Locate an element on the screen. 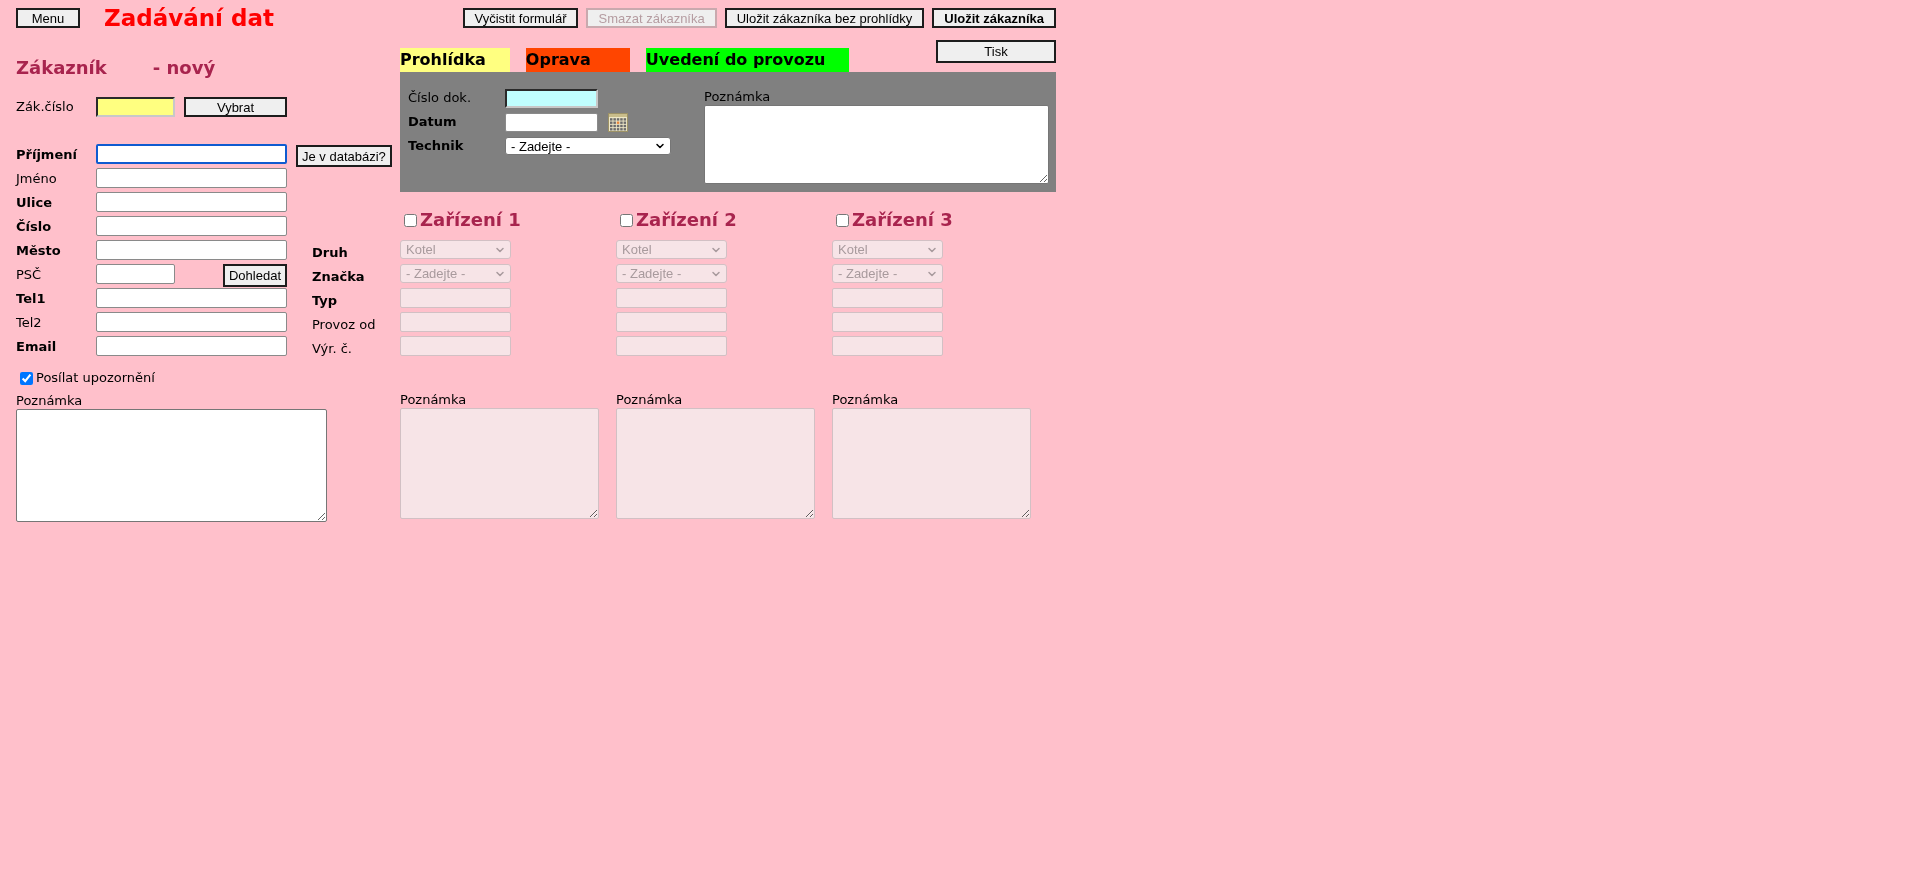  customer-number-input is located at coordinates (135, 107).